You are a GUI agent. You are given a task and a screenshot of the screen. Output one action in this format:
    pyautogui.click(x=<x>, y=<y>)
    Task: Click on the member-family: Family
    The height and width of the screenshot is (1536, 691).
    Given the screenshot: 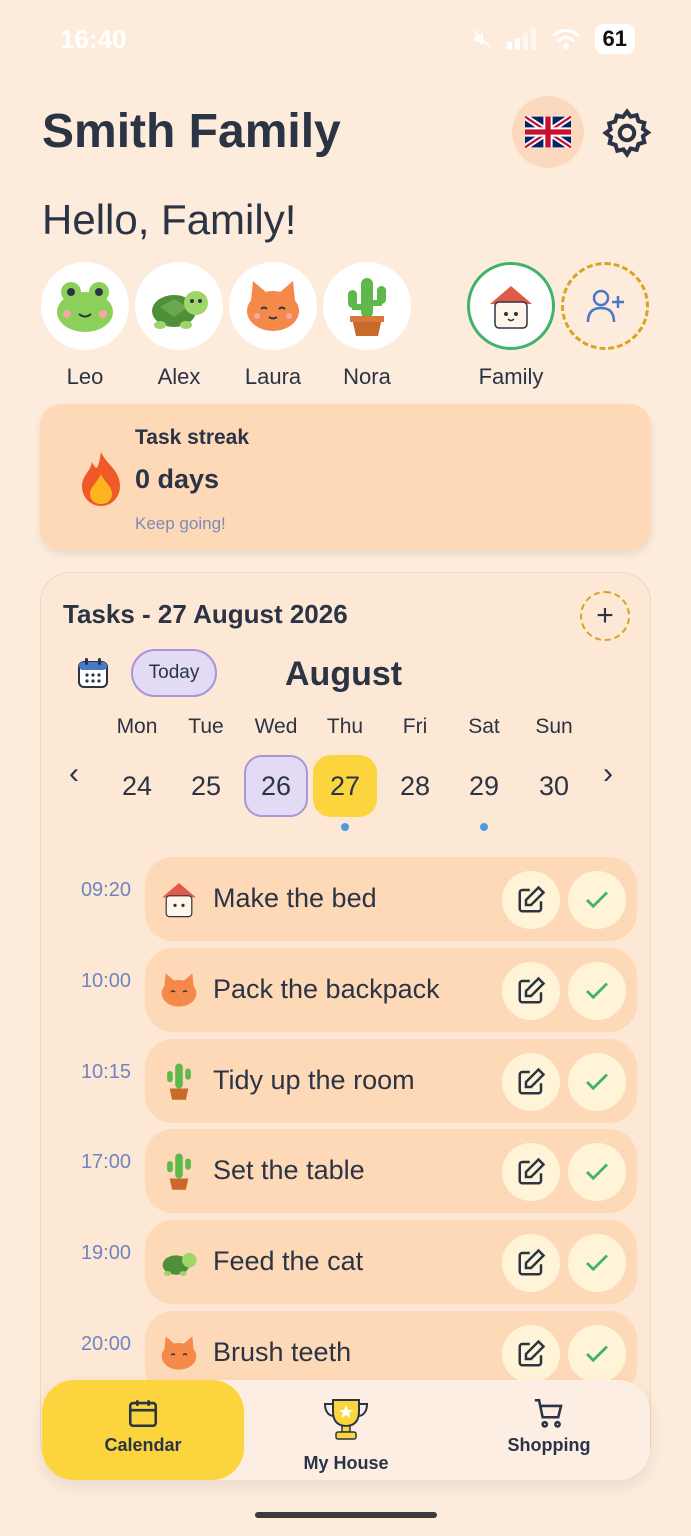 What is the action you would take?
    pyautogui.click(x=511, y=326)
    